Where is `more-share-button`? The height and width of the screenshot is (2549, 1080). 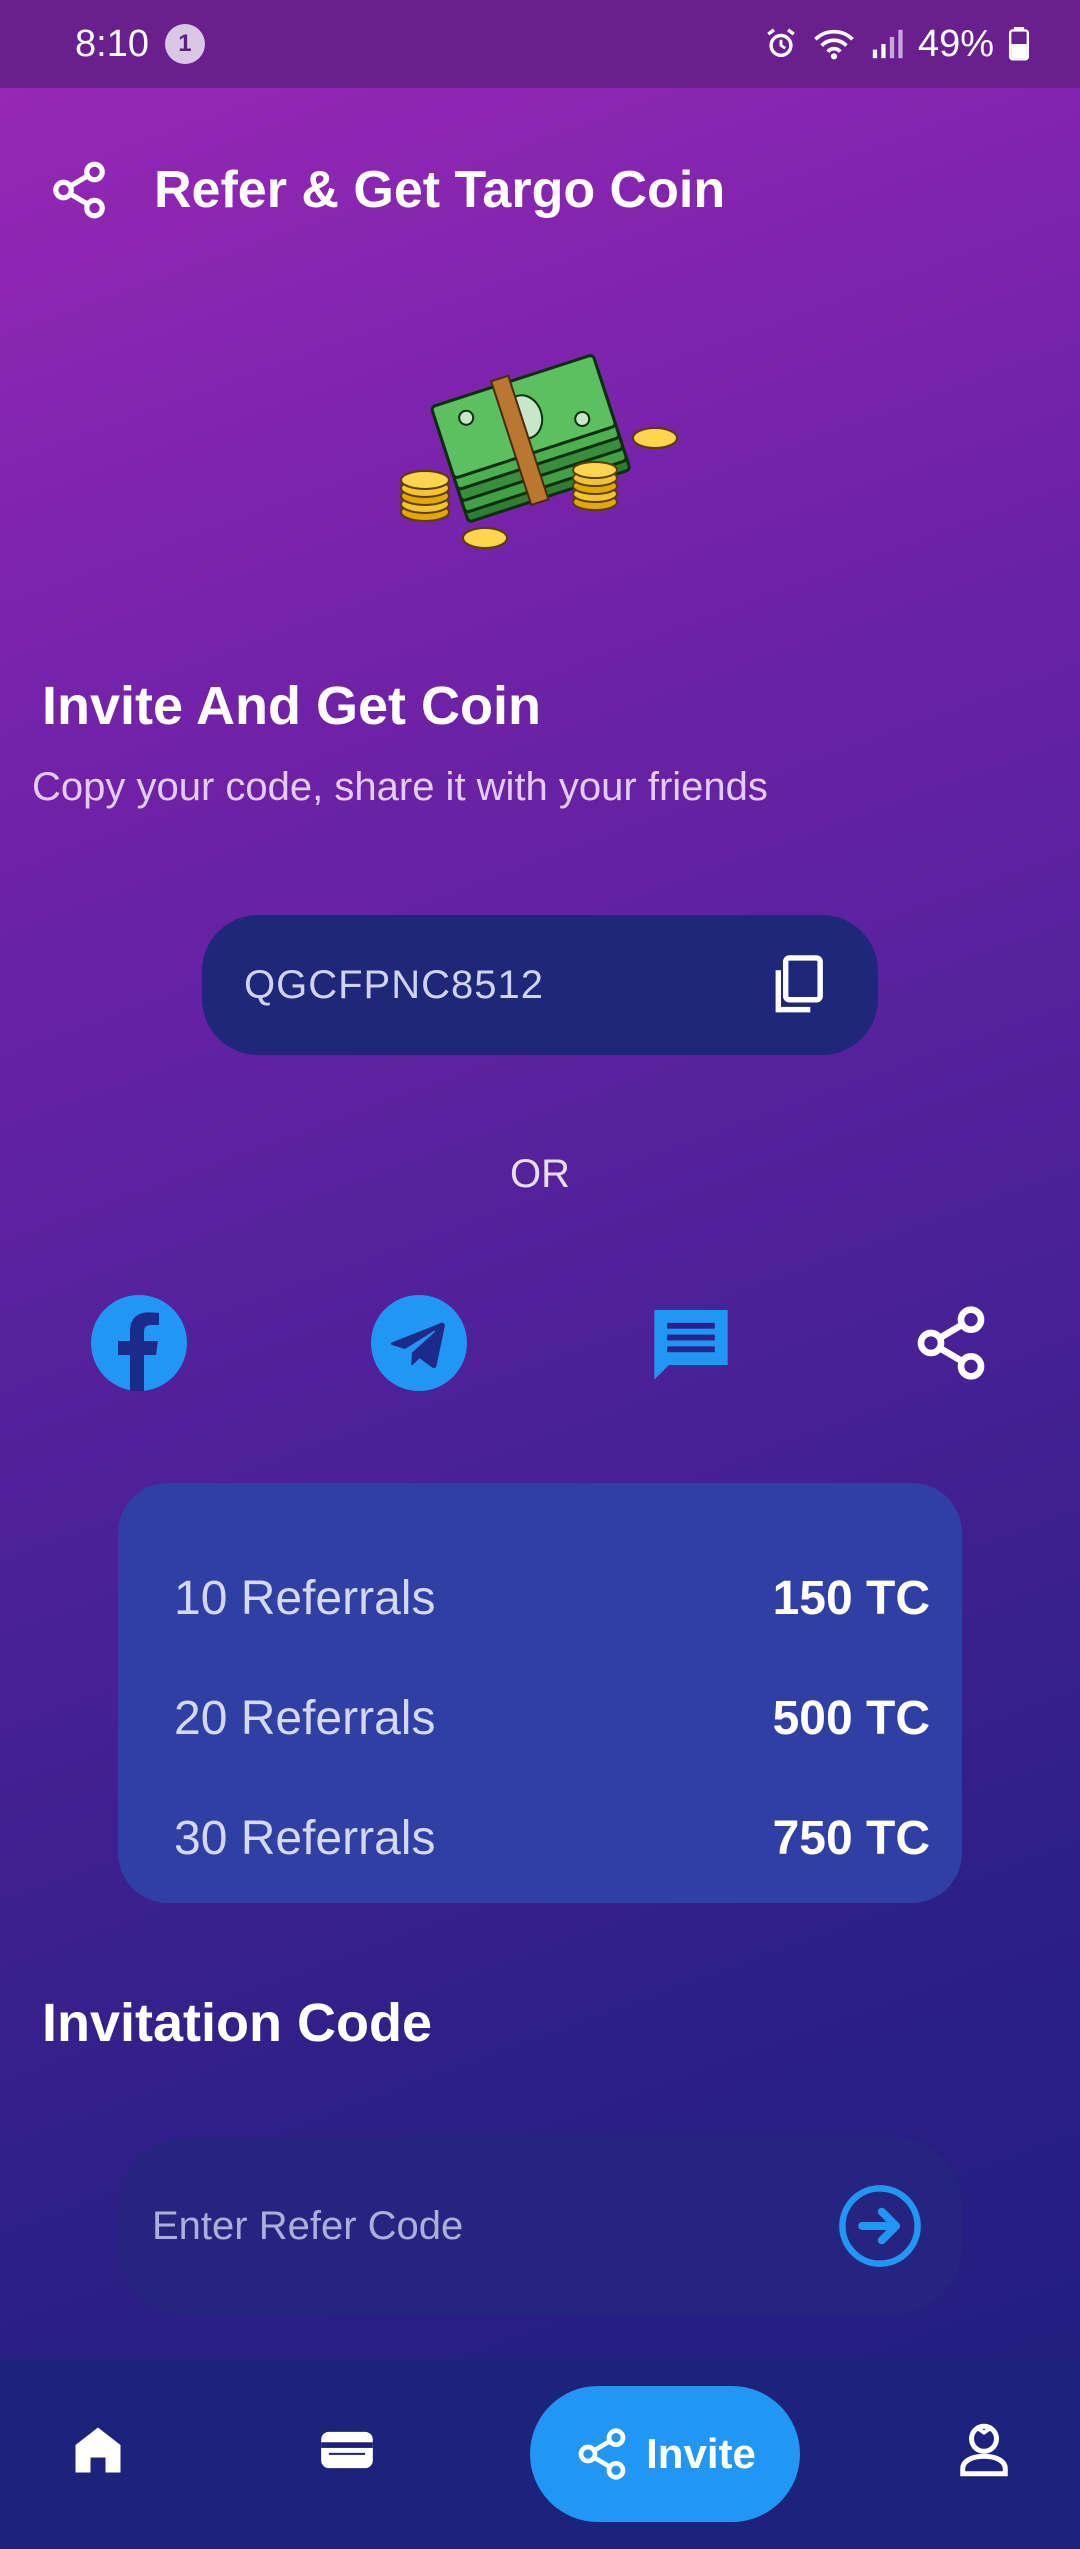
more-share-button is located at coordinates (951, 1343).